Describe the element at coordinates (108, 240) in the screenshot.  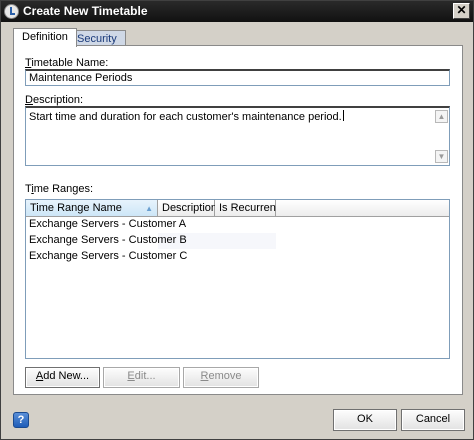
I see `time-range-name-cell: Exchange Servers - Customer B` at that location.